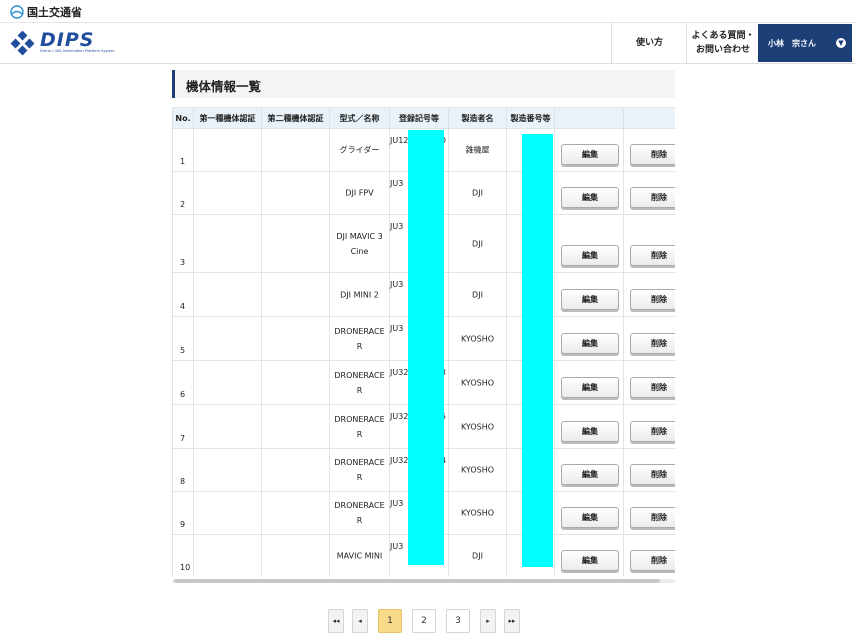 Image resolution: width=855 pixels, height=640 pixels. Describe the element at coordinates (417, 581) in the screenshot. I see `scrollbar-thumb` at that location.